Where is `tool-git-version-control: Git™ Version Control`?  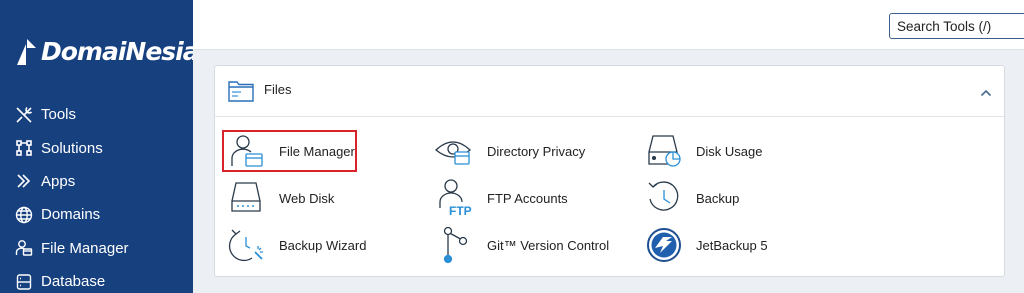
tool-git-version-control: Git™ Version Control is located at coordinates (521, 245).